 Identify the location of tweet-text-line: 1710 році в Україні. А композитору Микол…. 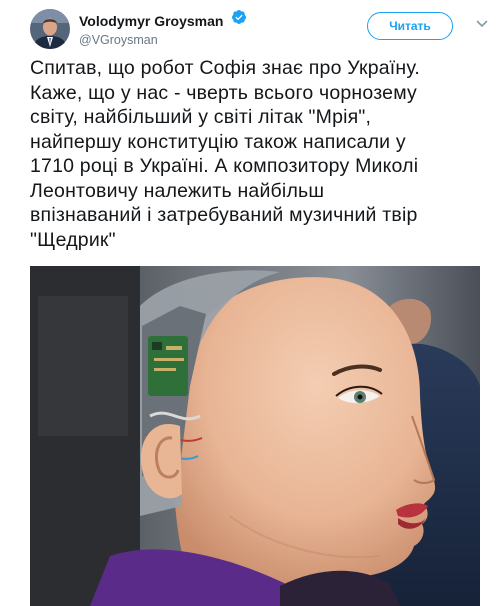
(224, 166).